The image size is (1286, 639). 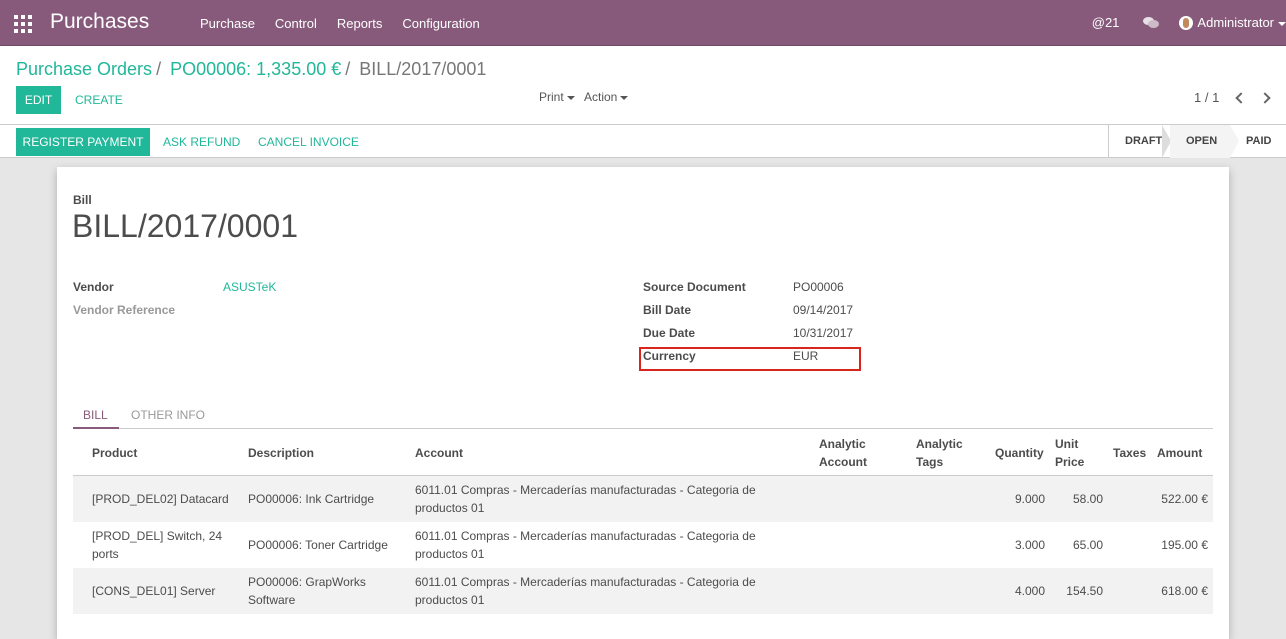 What do you see at coordinates (1206, 97) in the screenshot?
I see `pager-value: 1 / 1` at bounding box center [1206, 97].